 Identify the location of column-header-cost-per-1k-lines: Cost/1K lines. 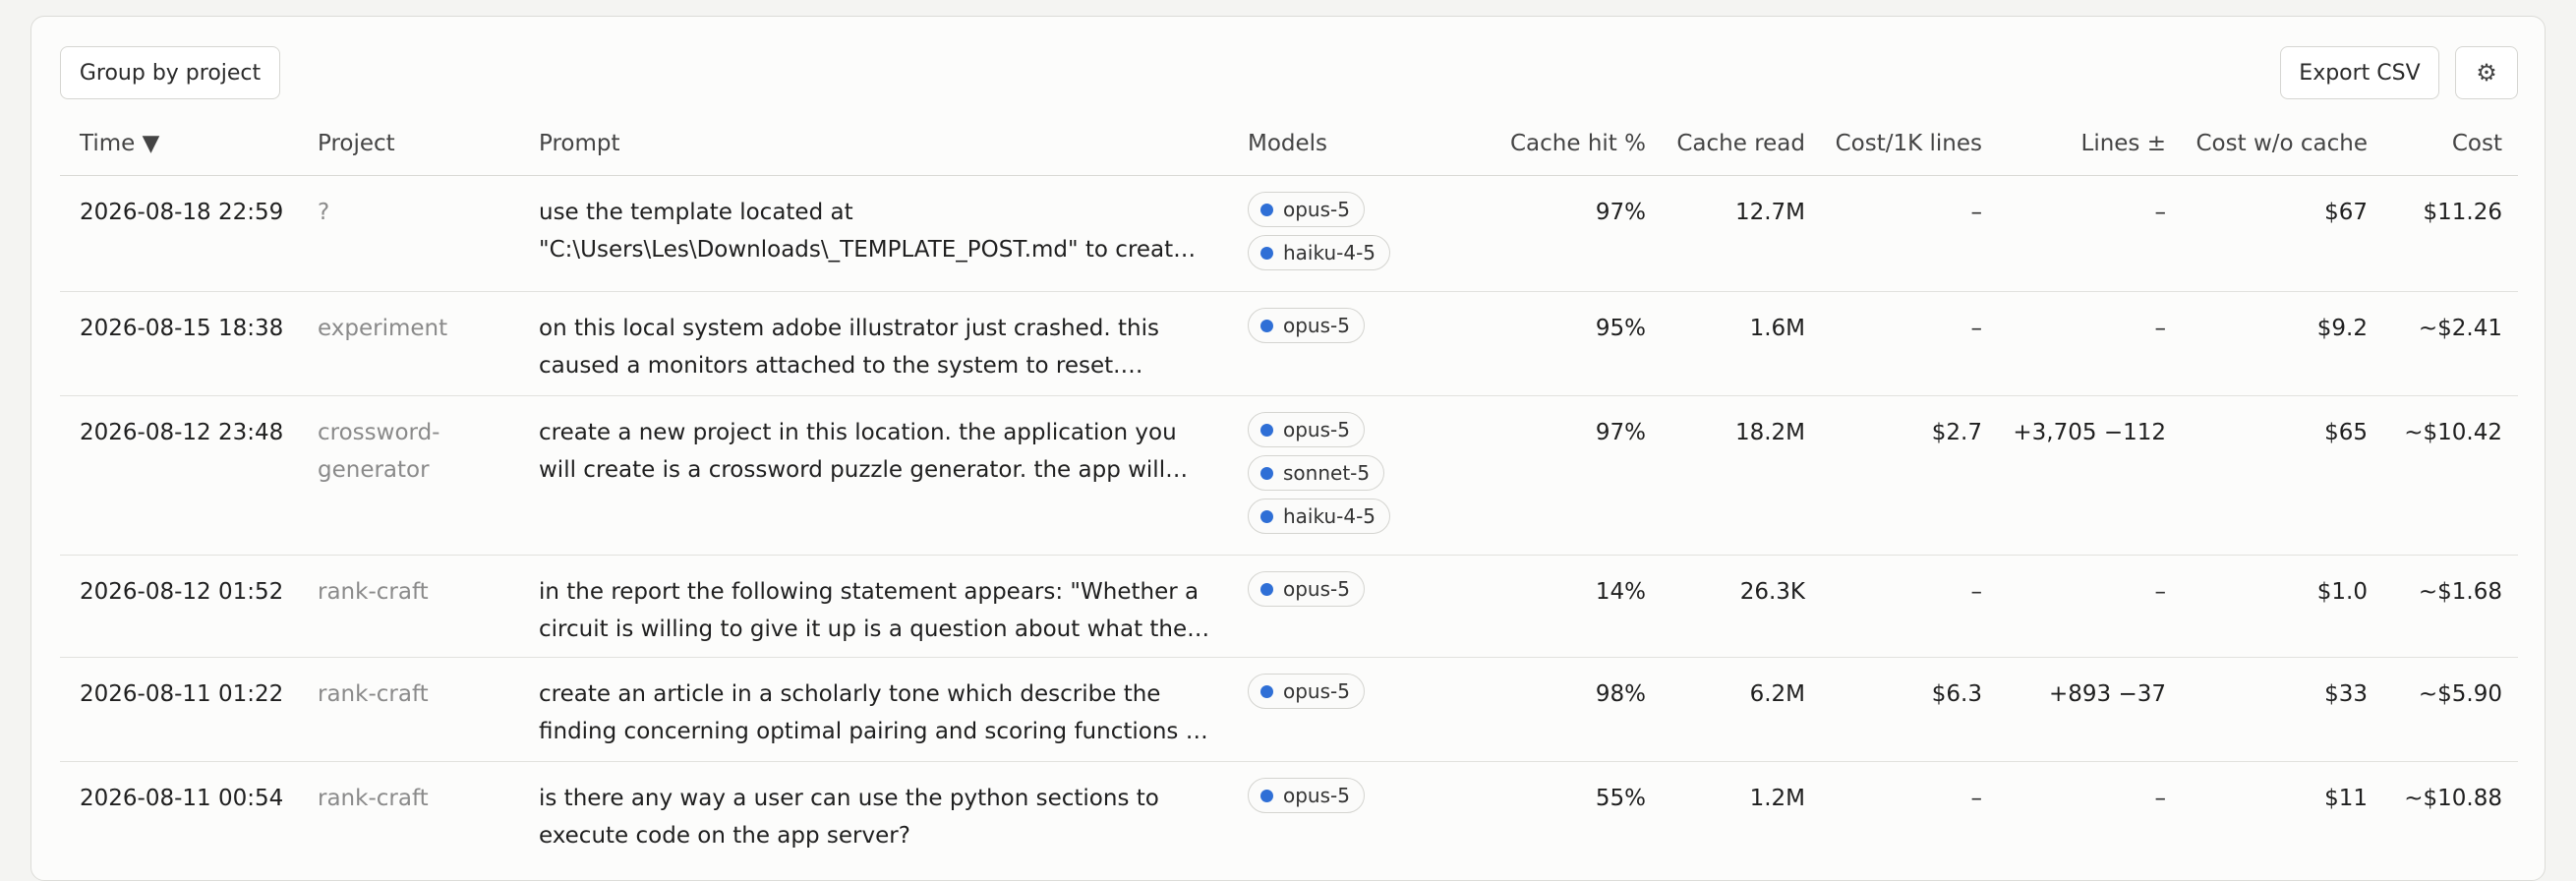
(1896, 143).